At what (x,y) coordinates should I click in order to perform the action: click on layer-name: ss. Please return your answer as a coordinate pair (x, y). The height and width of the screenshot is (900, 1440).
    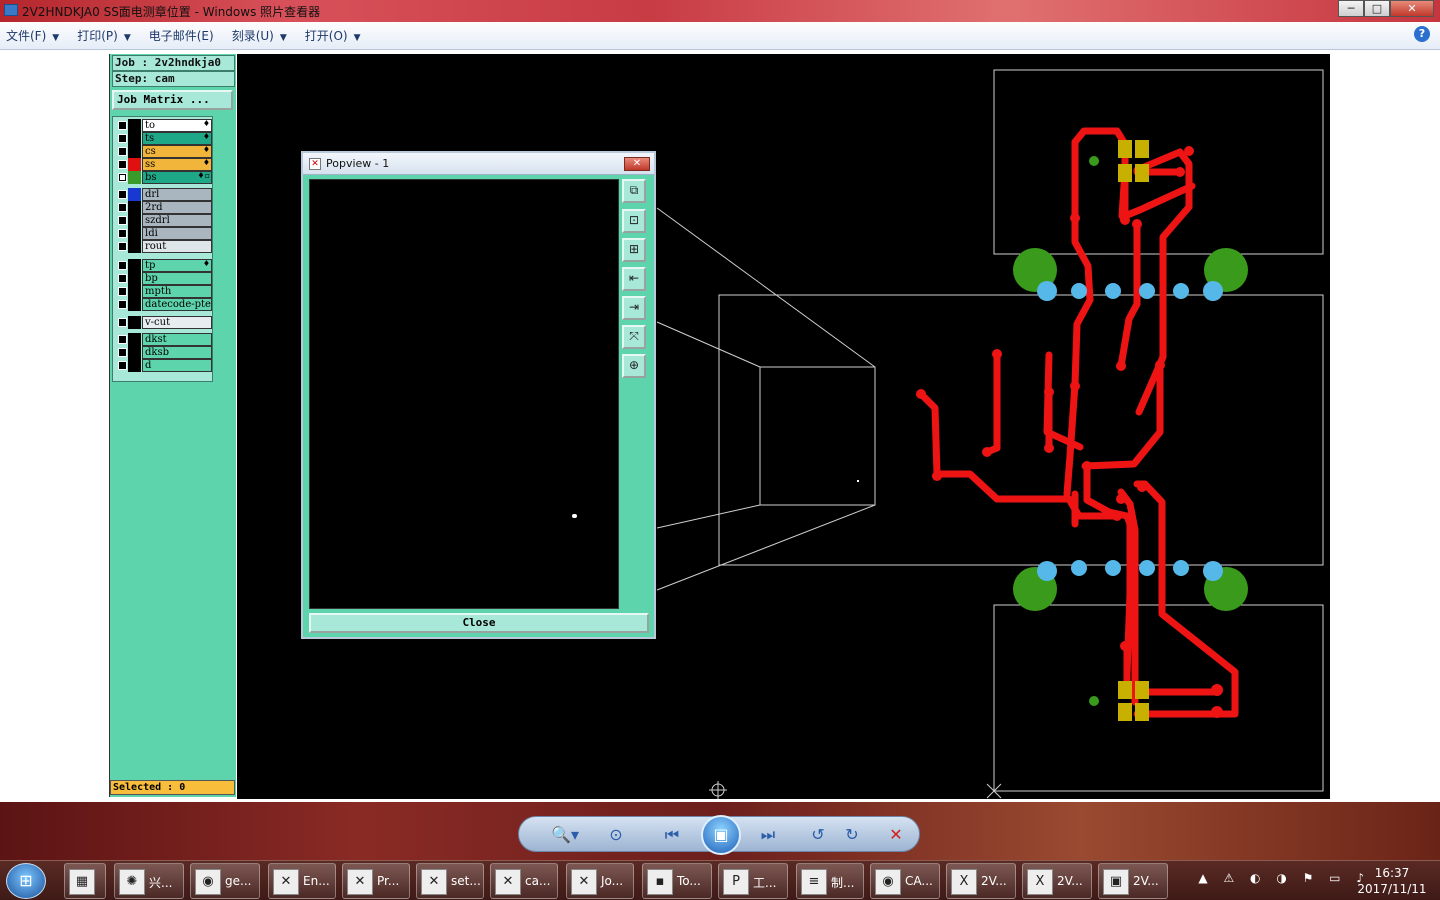
    Looking at the image, I should click on (177, 164).